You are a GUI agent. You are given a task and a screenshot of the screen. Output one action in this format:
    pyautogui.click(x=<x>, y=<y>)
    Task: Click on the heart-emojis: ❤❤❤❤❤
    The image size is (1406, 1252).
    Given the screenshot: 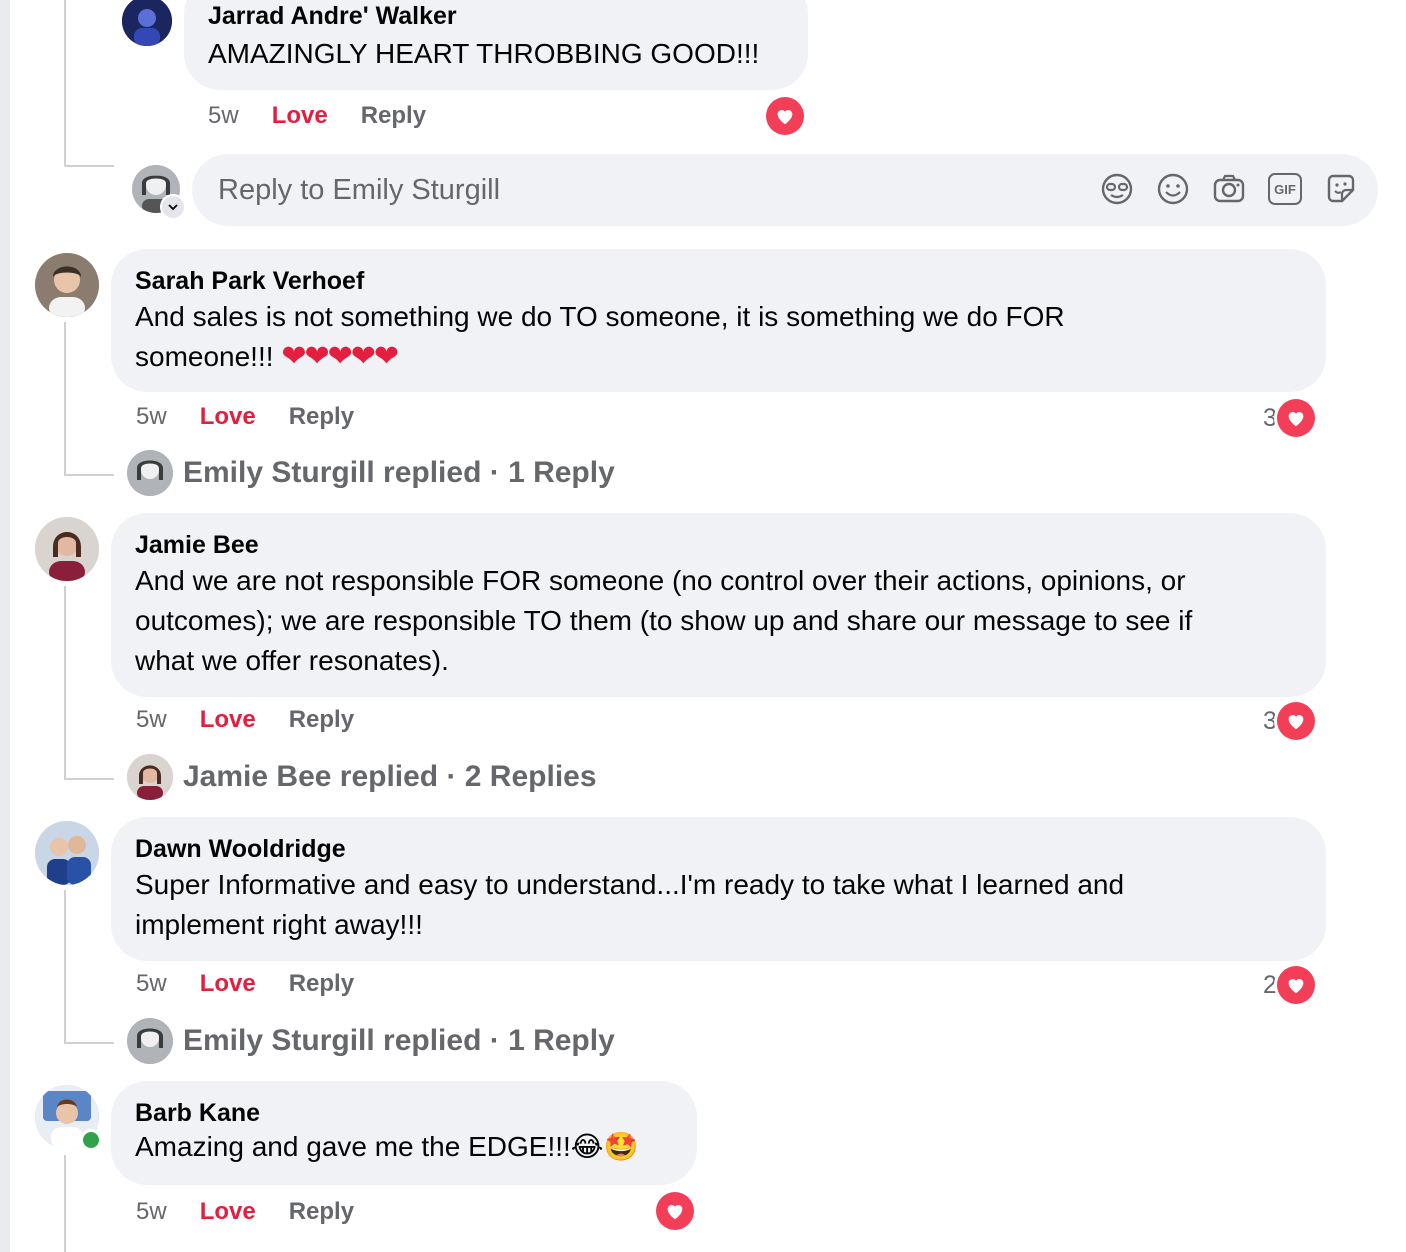 What is the action you would take?
    pyautogui.click(x=340, y=356)
    